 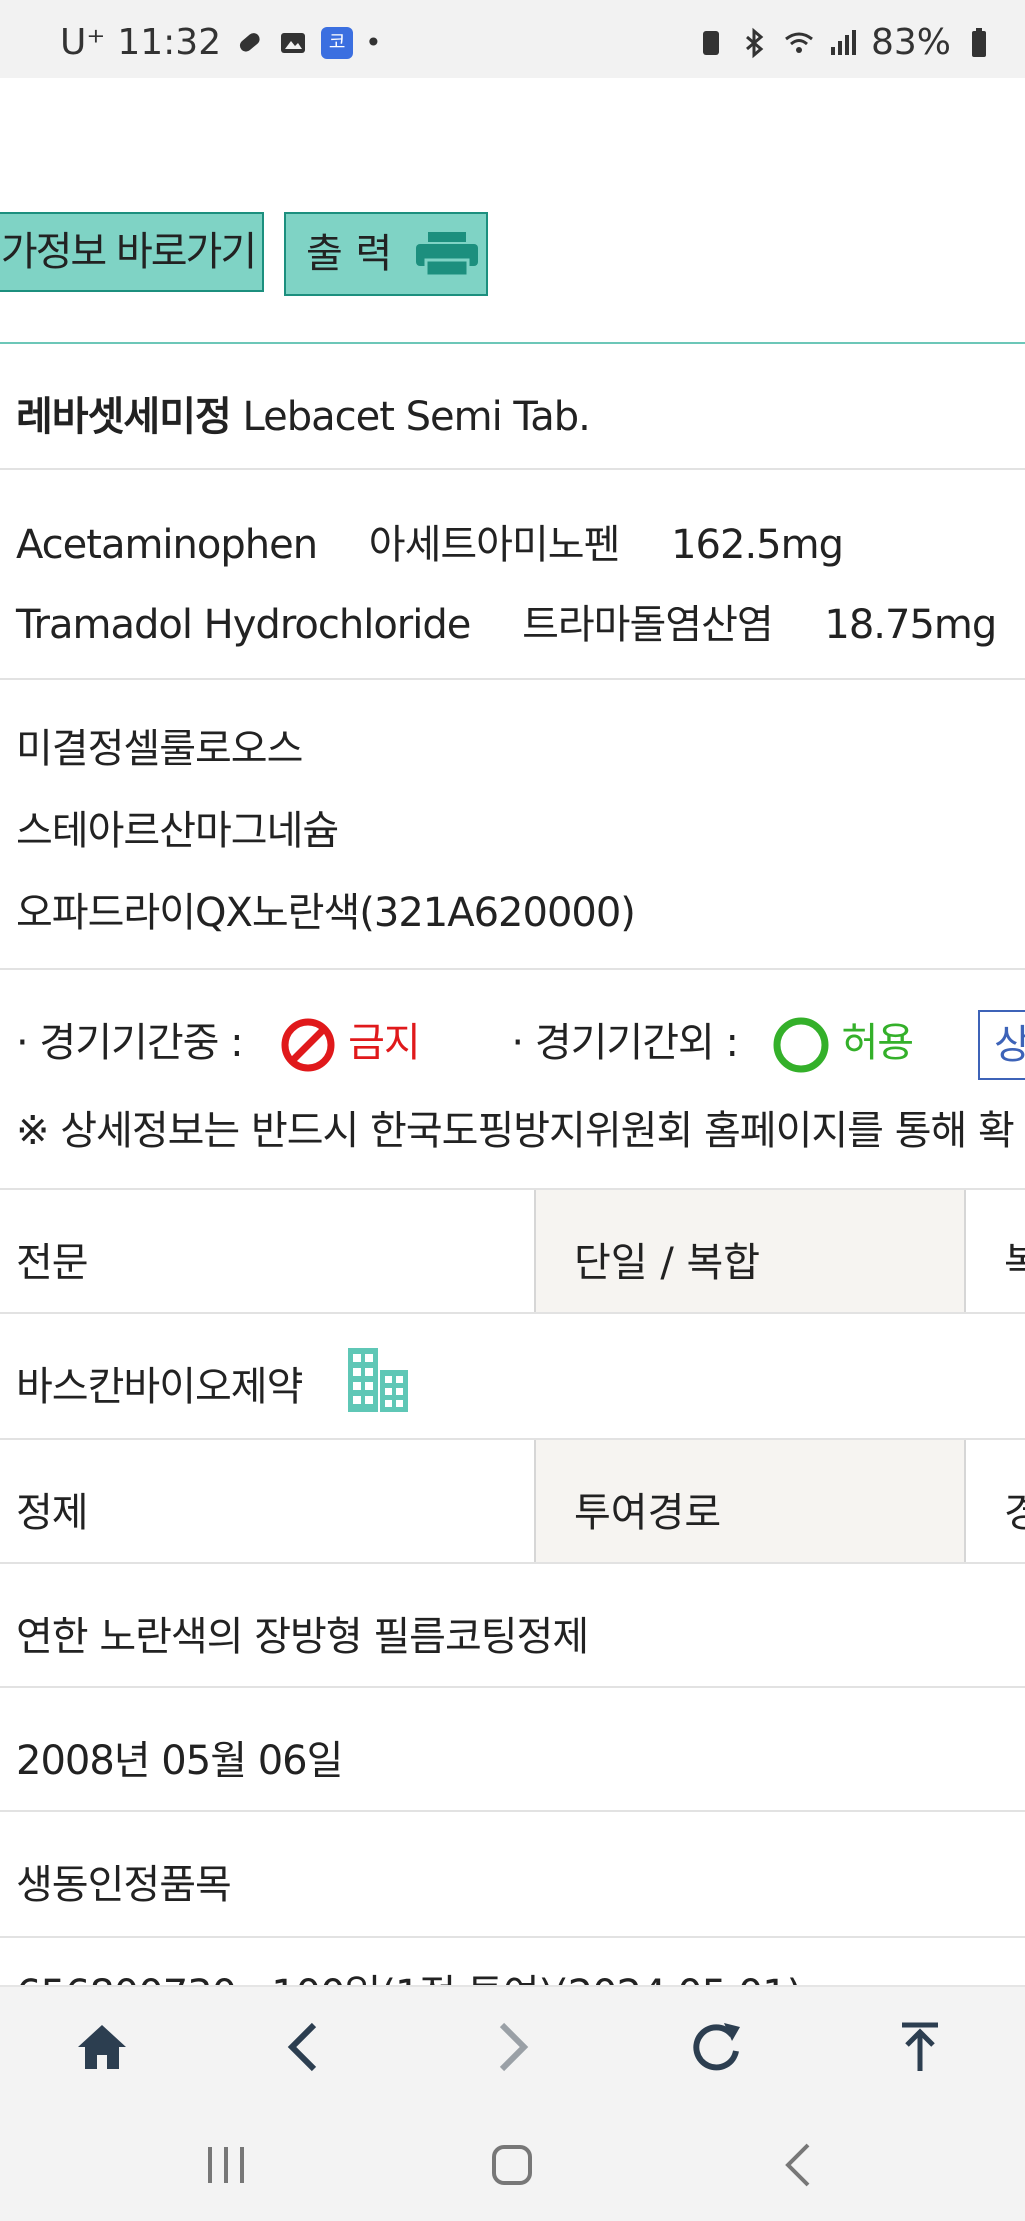 I want to click on forbidden-icon, so click(x=308, y=1045).